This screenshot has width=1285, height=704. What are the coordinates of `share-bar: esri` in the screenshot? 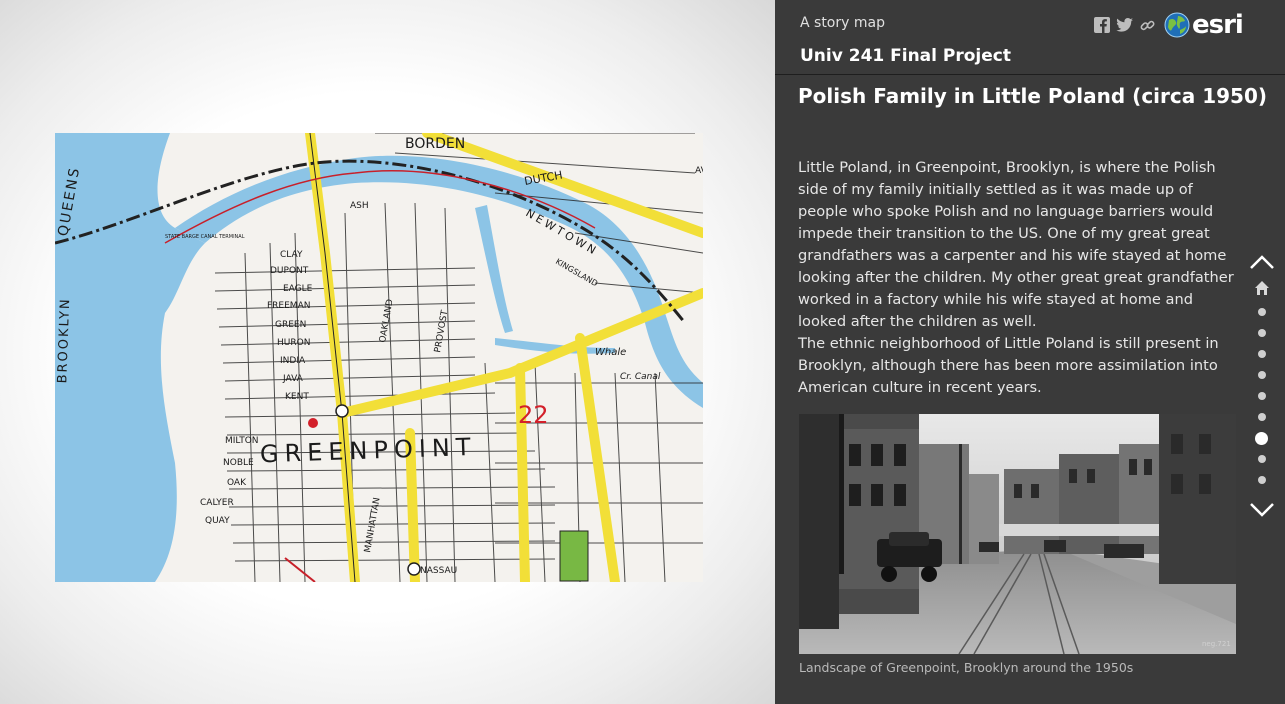 It's located at (1168, 25).